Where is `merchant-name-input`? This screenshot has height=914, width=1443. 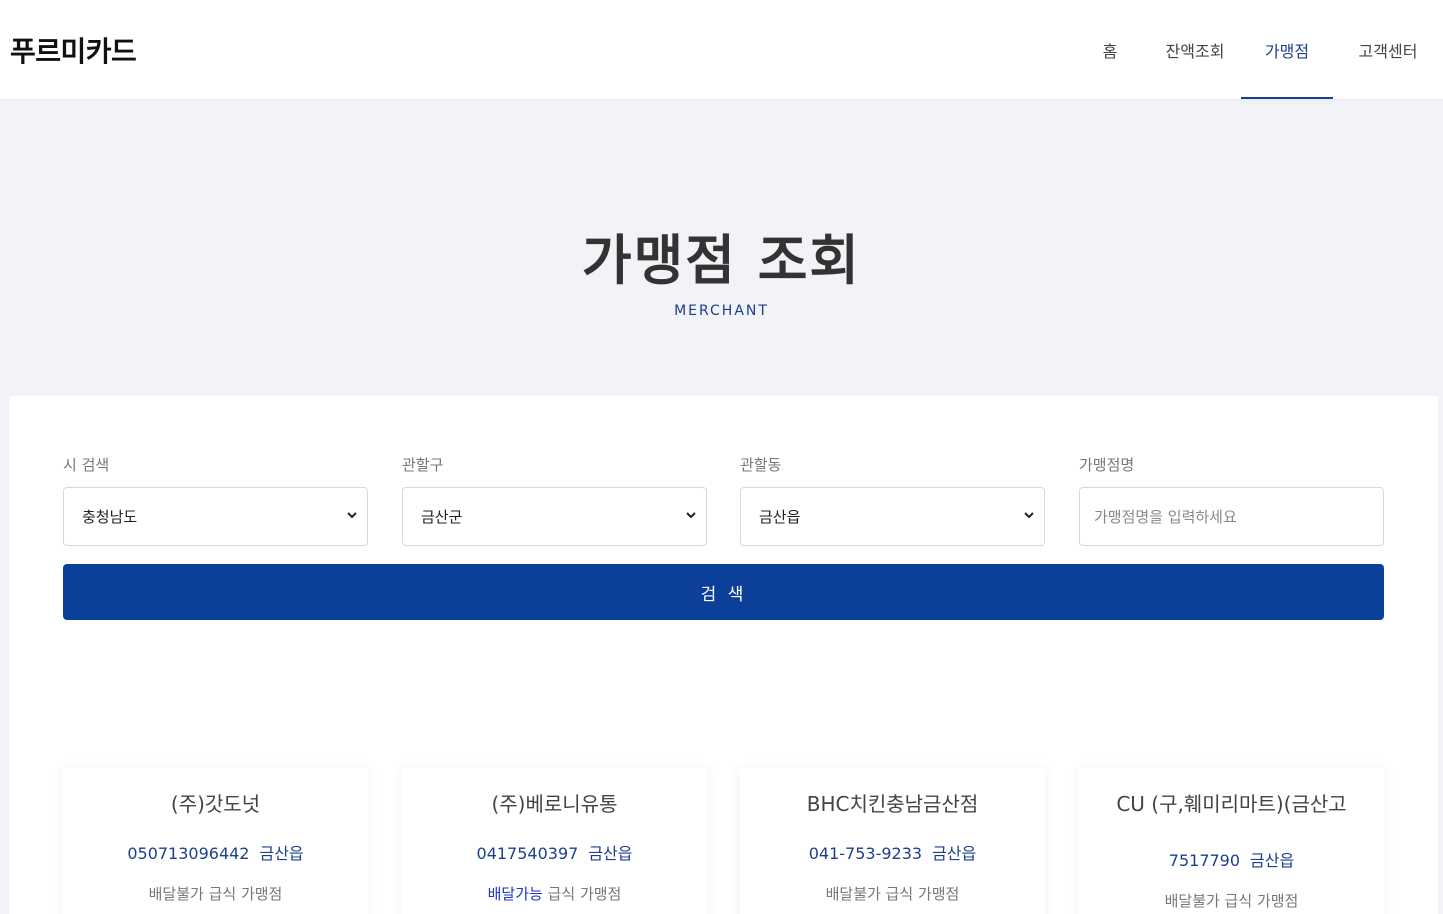 merchant-name-input is located at coordinates (1231, 516).